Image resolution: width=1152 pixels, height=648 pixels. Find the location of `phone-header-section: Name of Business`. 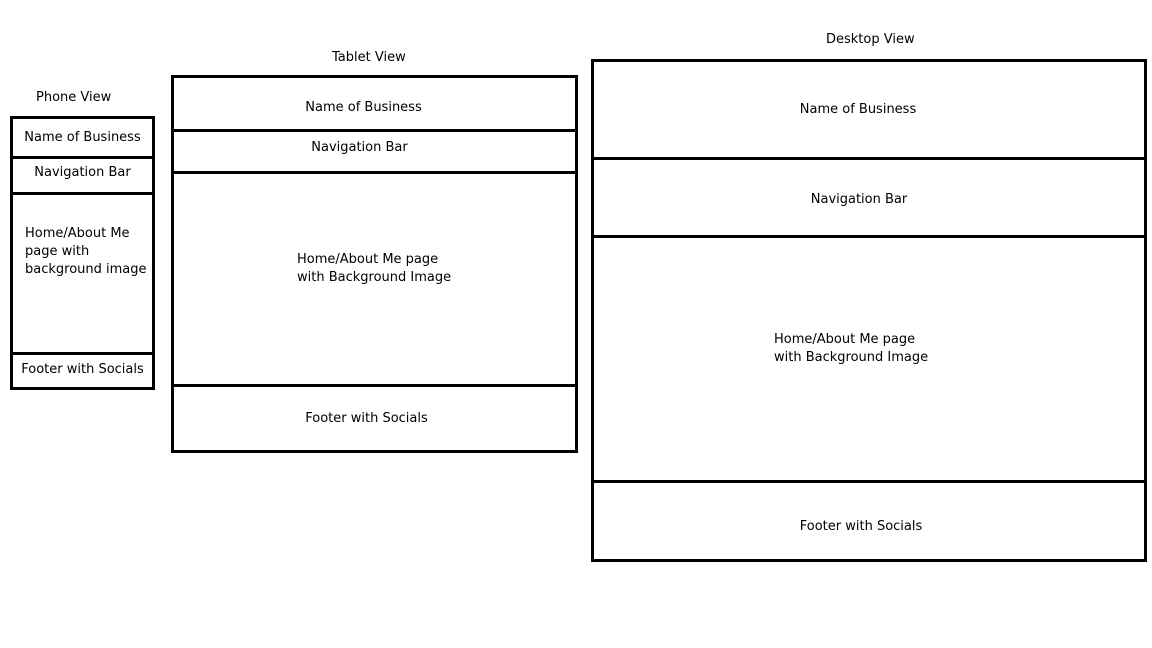

phone-header-section: Name of Business is located at coordinates (82, 139).